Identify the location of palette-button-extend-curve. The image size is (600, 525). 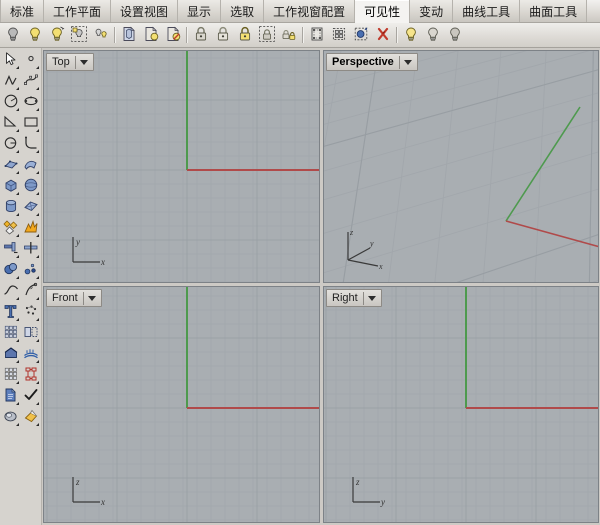
(31, 291).